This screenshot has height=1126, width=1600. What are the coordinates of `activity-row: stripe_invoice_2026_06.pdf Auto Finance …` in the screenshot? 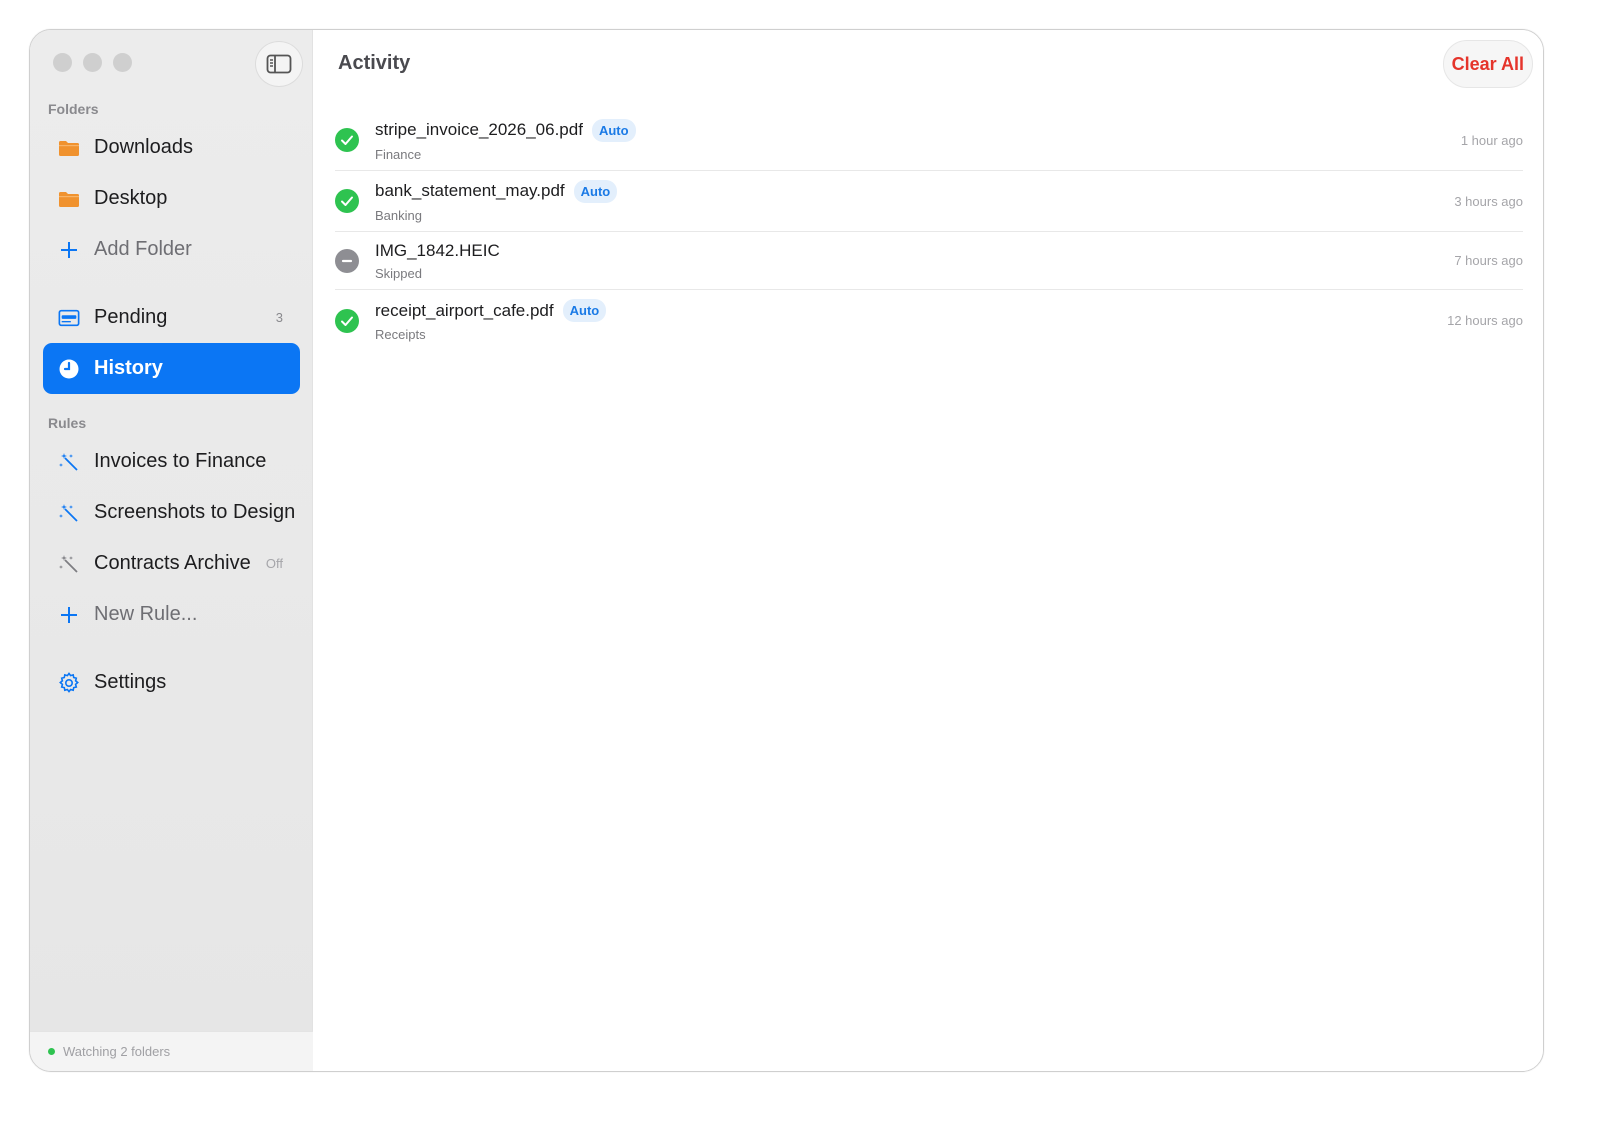 It's located at (929, 140).